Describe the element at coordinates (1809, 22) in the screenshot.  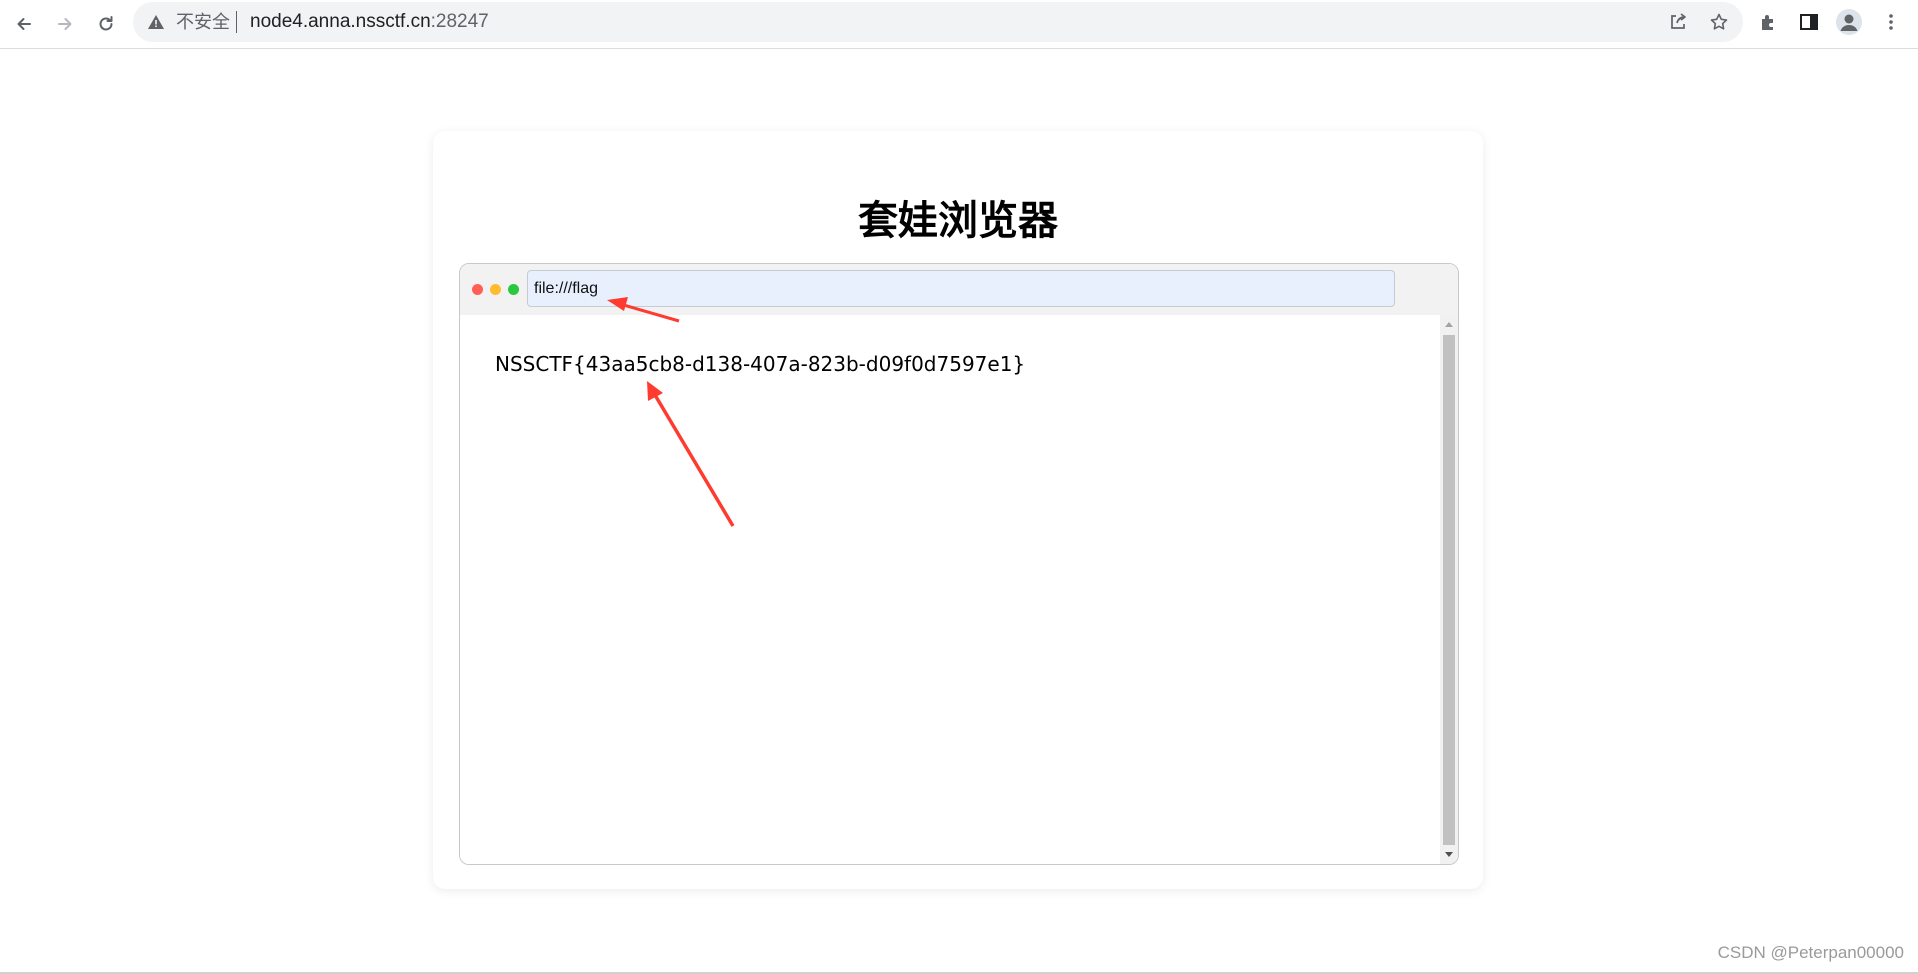
I see `side-panel-icon` at that location.